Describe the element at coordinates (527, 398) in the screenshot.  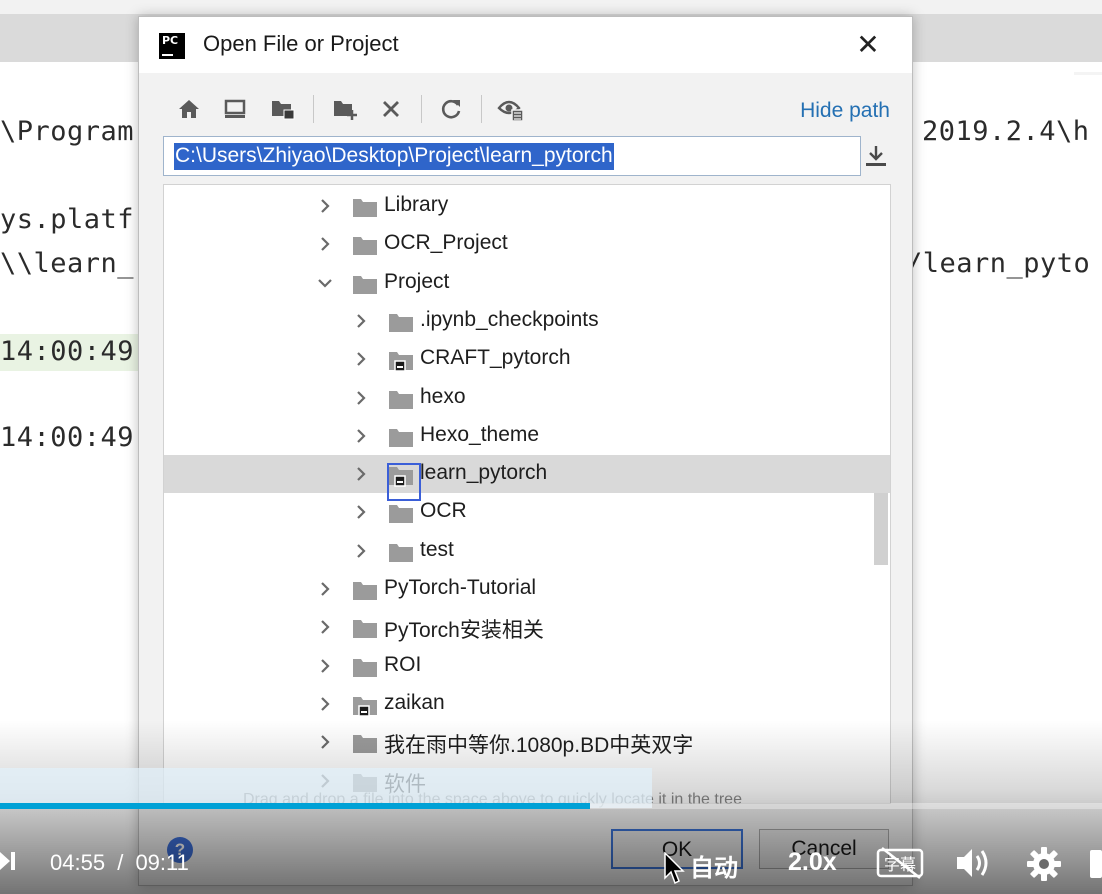
I see `tree-row: hexo` at that location.